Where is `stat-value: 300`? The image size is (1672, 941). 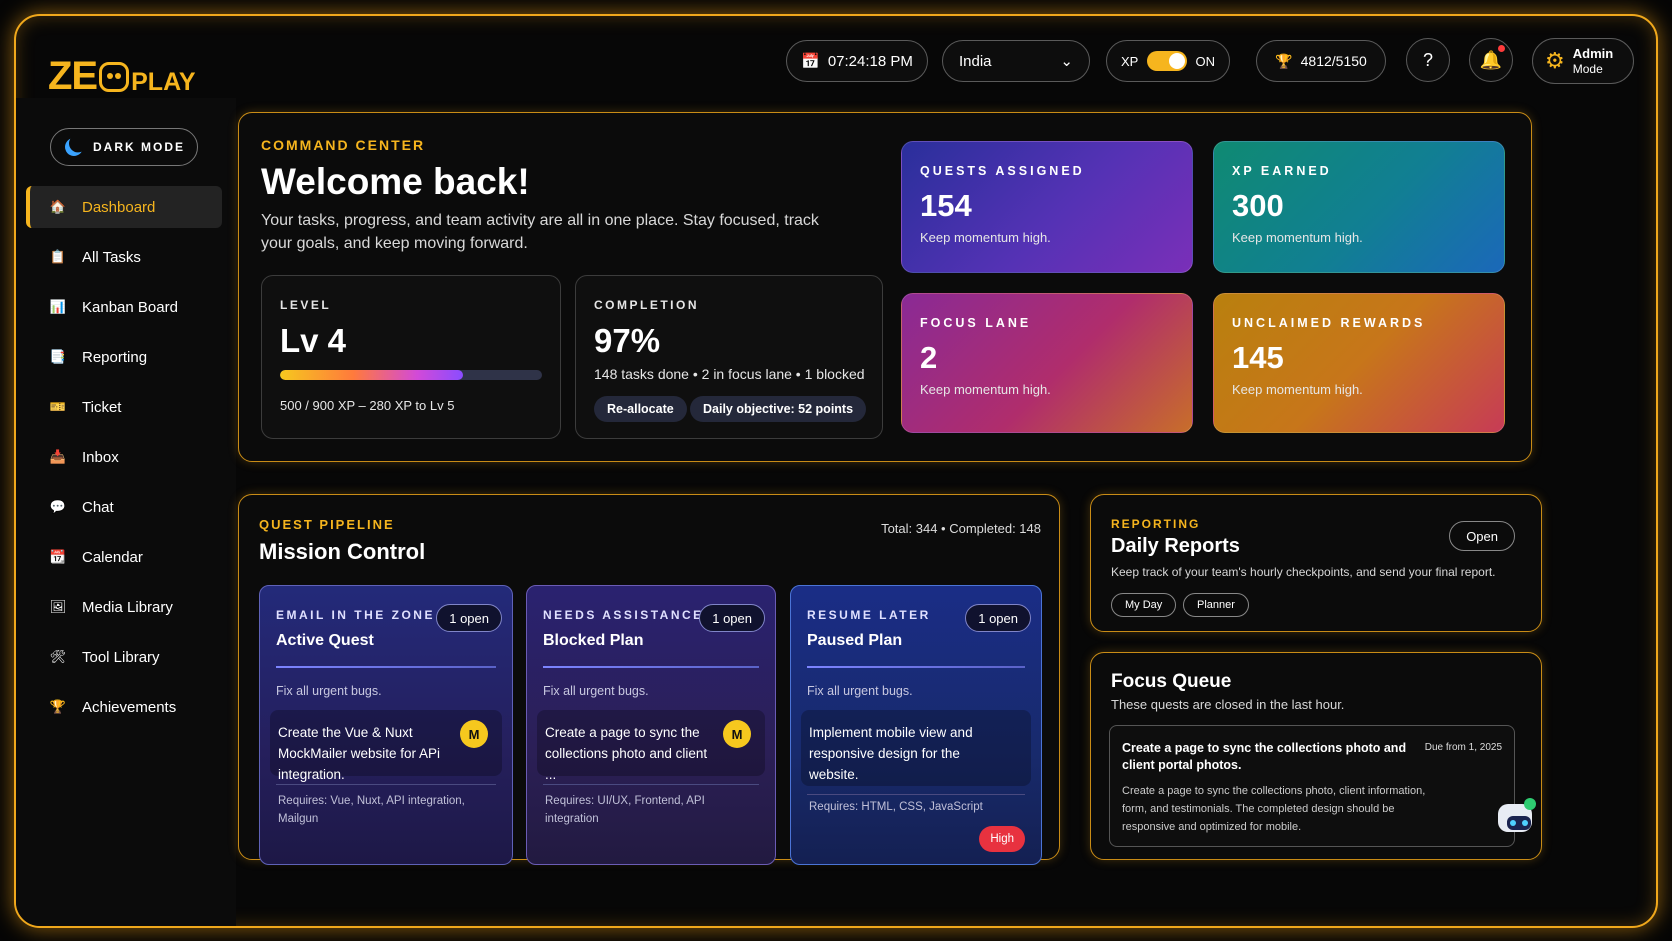
stat-value: 300 is located at coordinates (1258, 205).